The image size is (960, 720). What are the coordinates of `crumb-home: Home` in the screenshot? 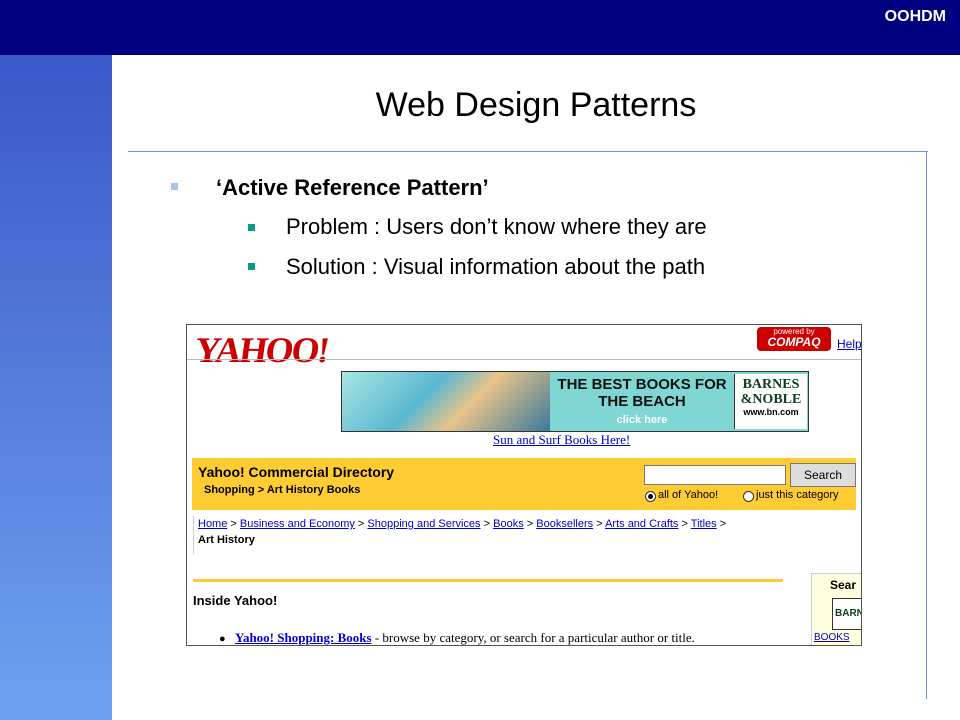 It's located at (212, 524).